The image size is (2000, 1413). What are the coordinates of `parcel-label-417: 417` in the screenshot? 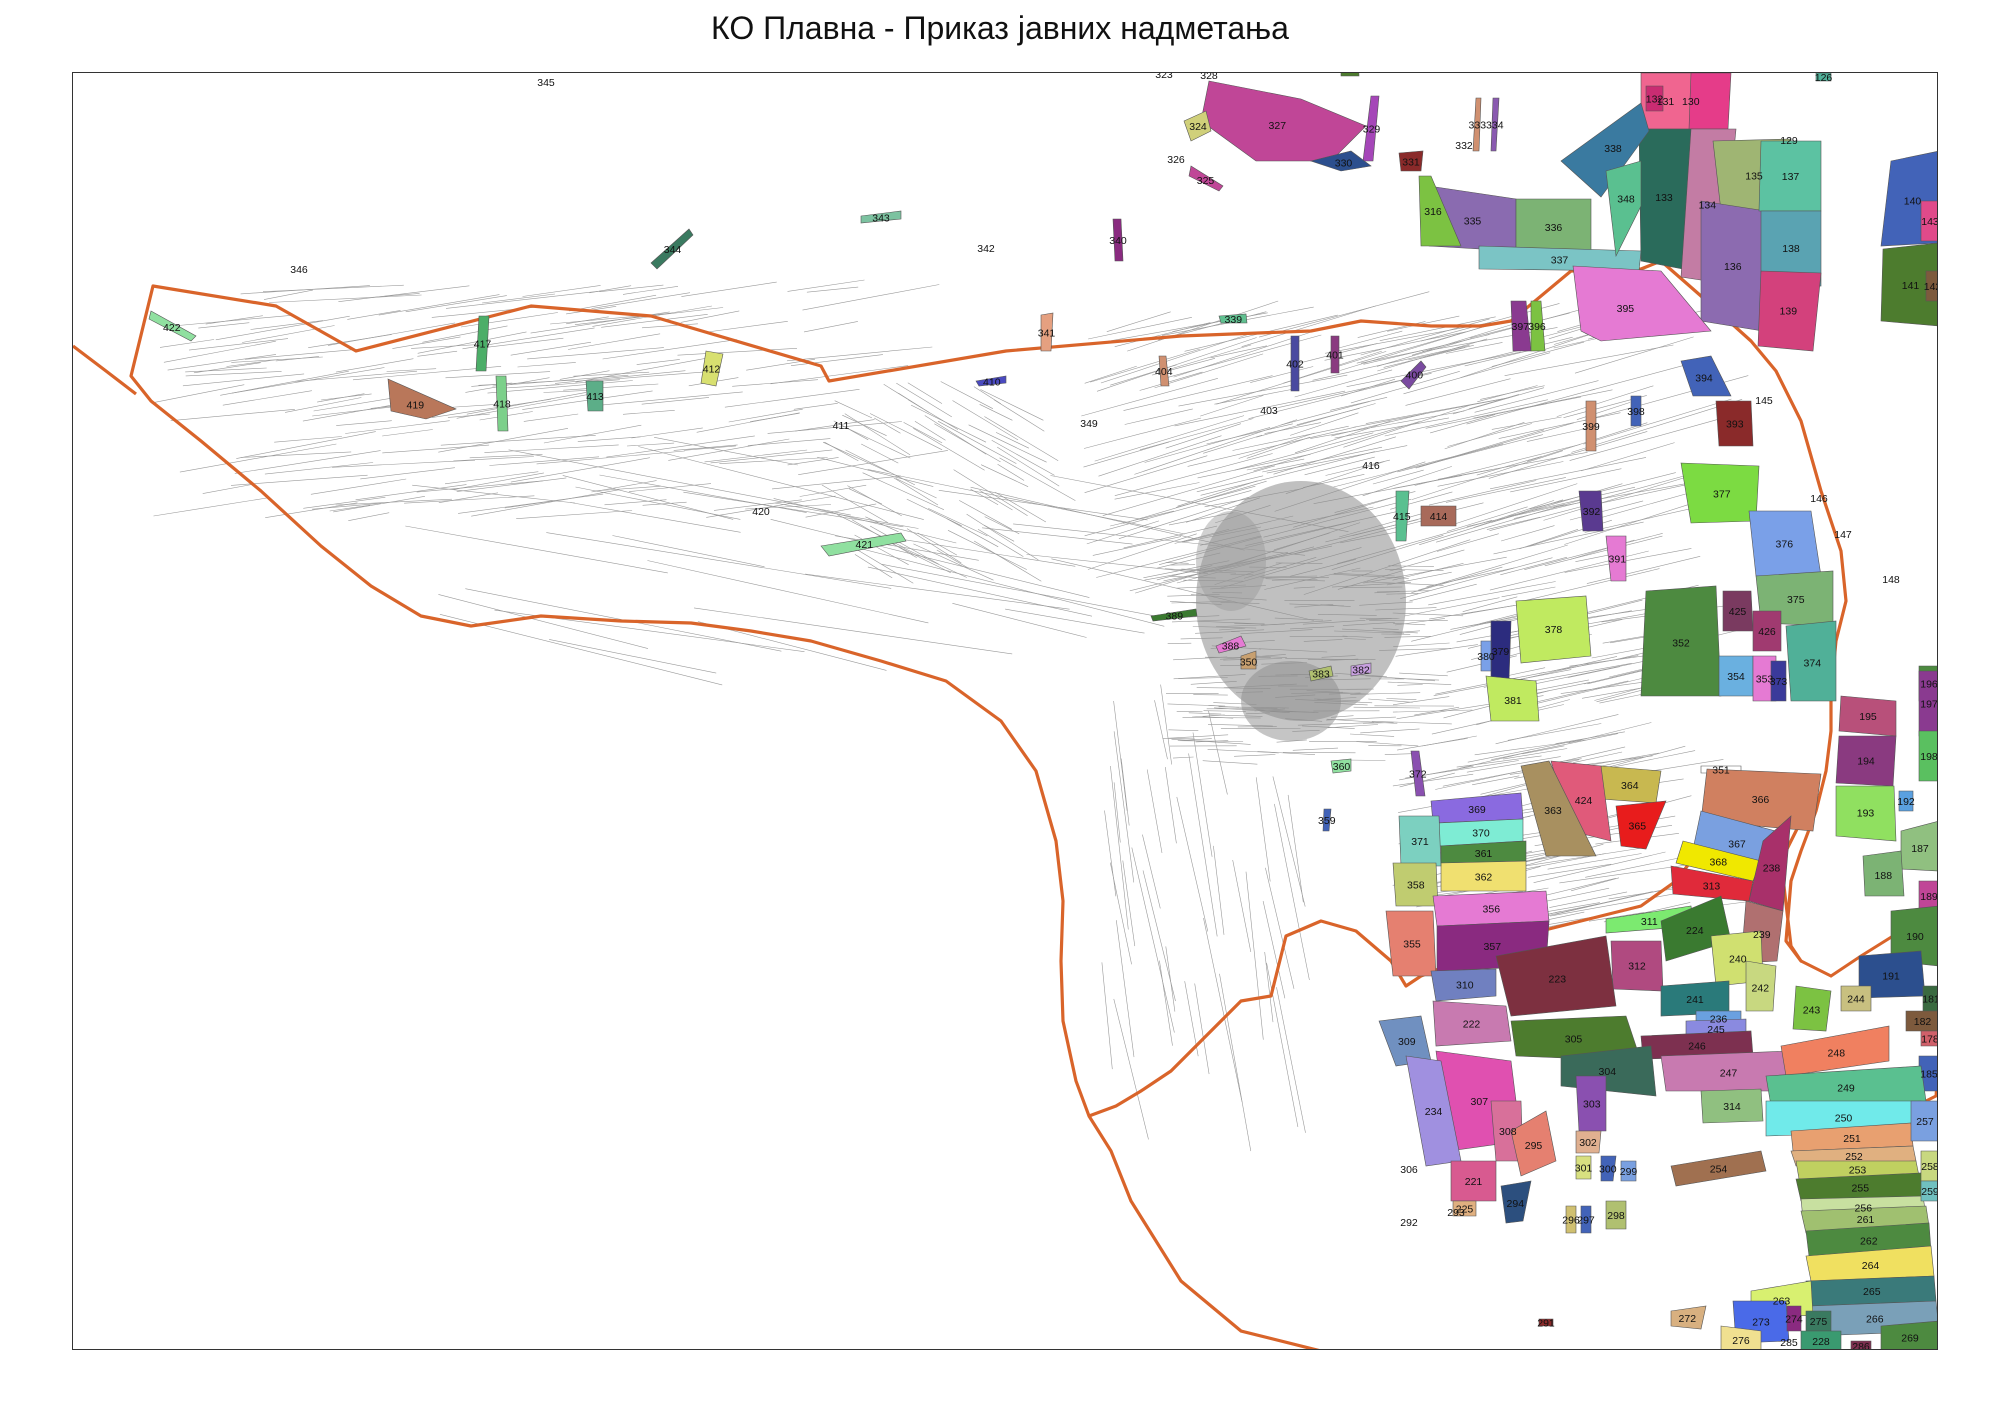 It's located at (483, 345).